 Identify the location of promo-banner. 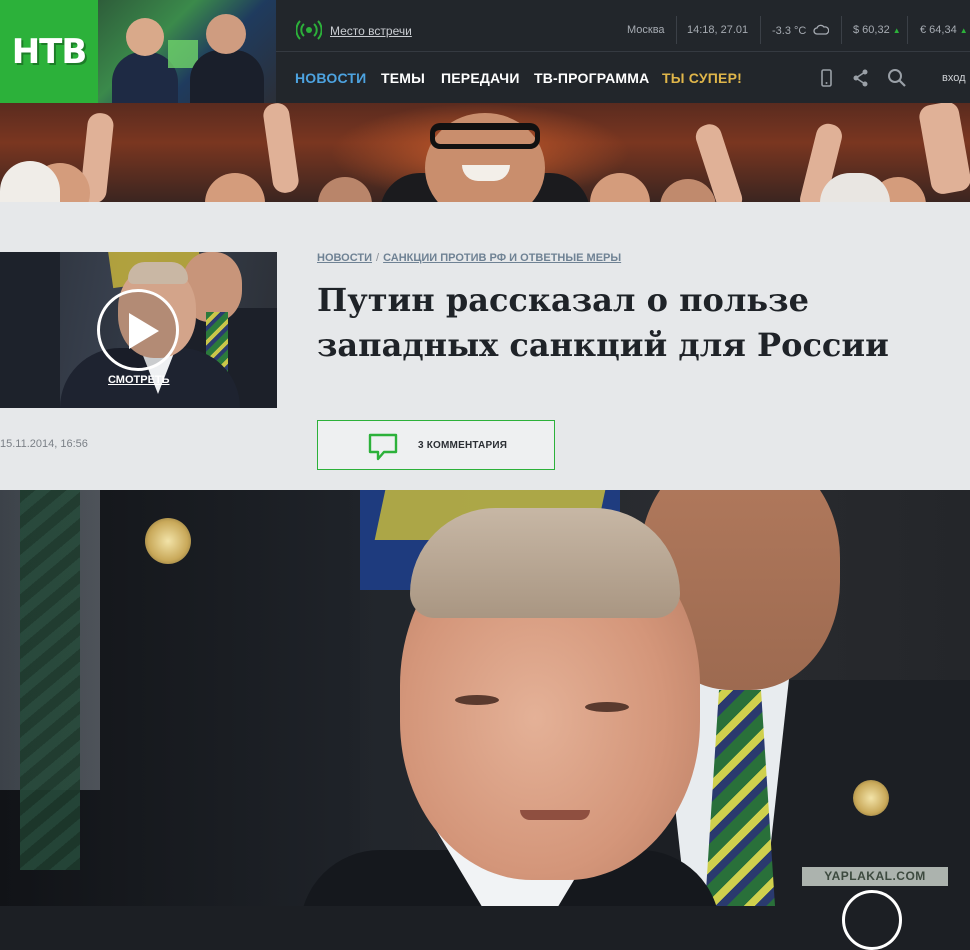
(485, 152).